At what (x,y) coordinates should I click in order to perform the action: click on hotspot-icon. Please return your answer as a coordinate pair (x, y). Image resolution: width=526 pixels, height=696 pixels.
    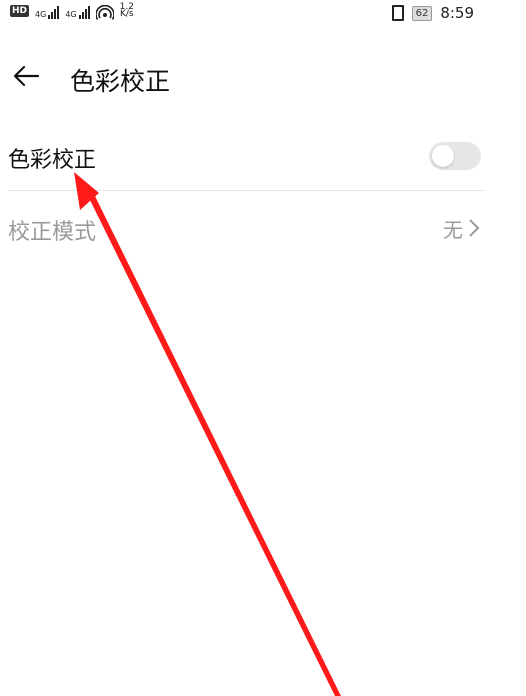
    Looking at the image, I should click on (104, 12).